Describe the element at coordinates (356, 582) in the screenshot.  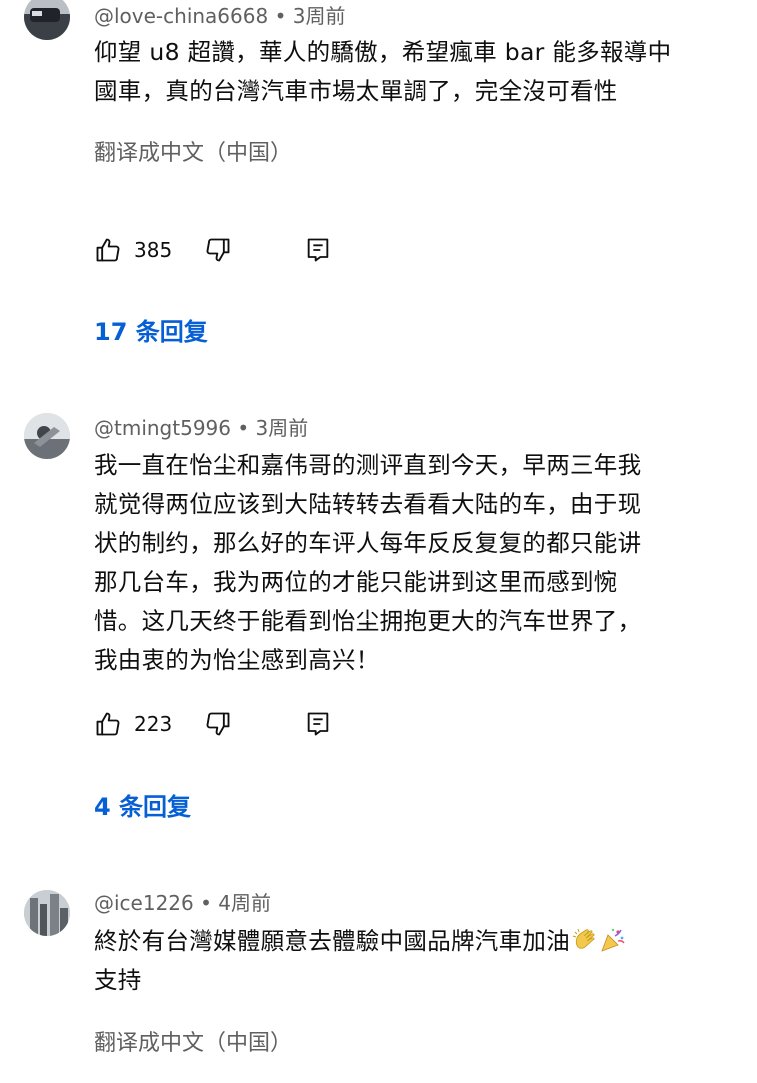
I see `comment-line: 那几台车，我为两位的才能只能讲到这里而感到惋` at that location.